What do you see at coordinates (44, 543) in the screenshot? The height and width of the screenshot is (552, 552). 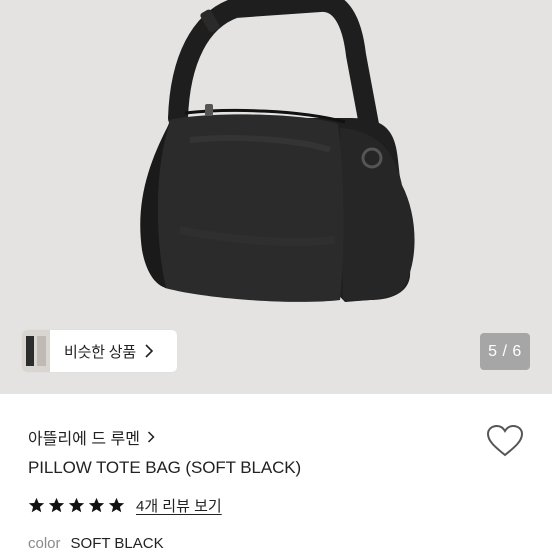 I see `color-label: color` at bounding box center [44, 543].